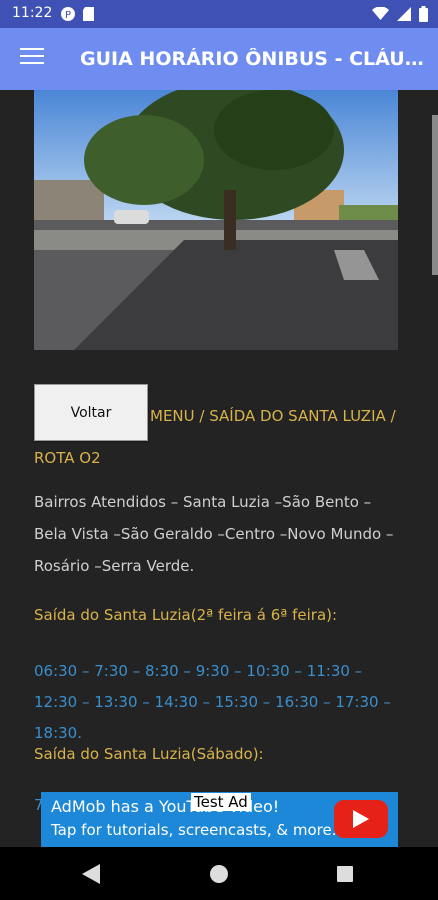 This screenshot has width=438, height=900. I want to click on status-right-icons, so click(400, 14).